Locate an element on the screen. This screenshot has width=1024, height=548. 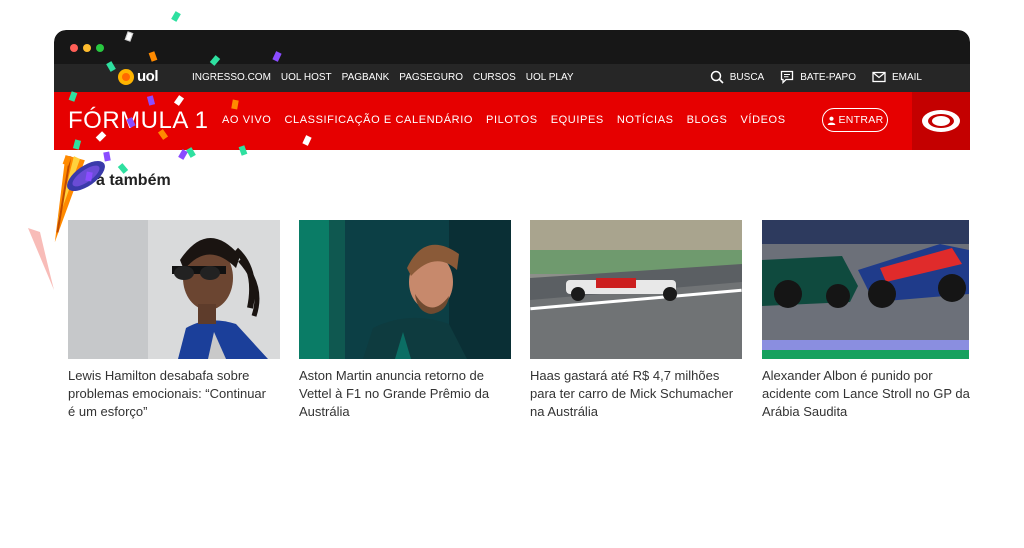
user-icon is located at coordinates (831, 120).